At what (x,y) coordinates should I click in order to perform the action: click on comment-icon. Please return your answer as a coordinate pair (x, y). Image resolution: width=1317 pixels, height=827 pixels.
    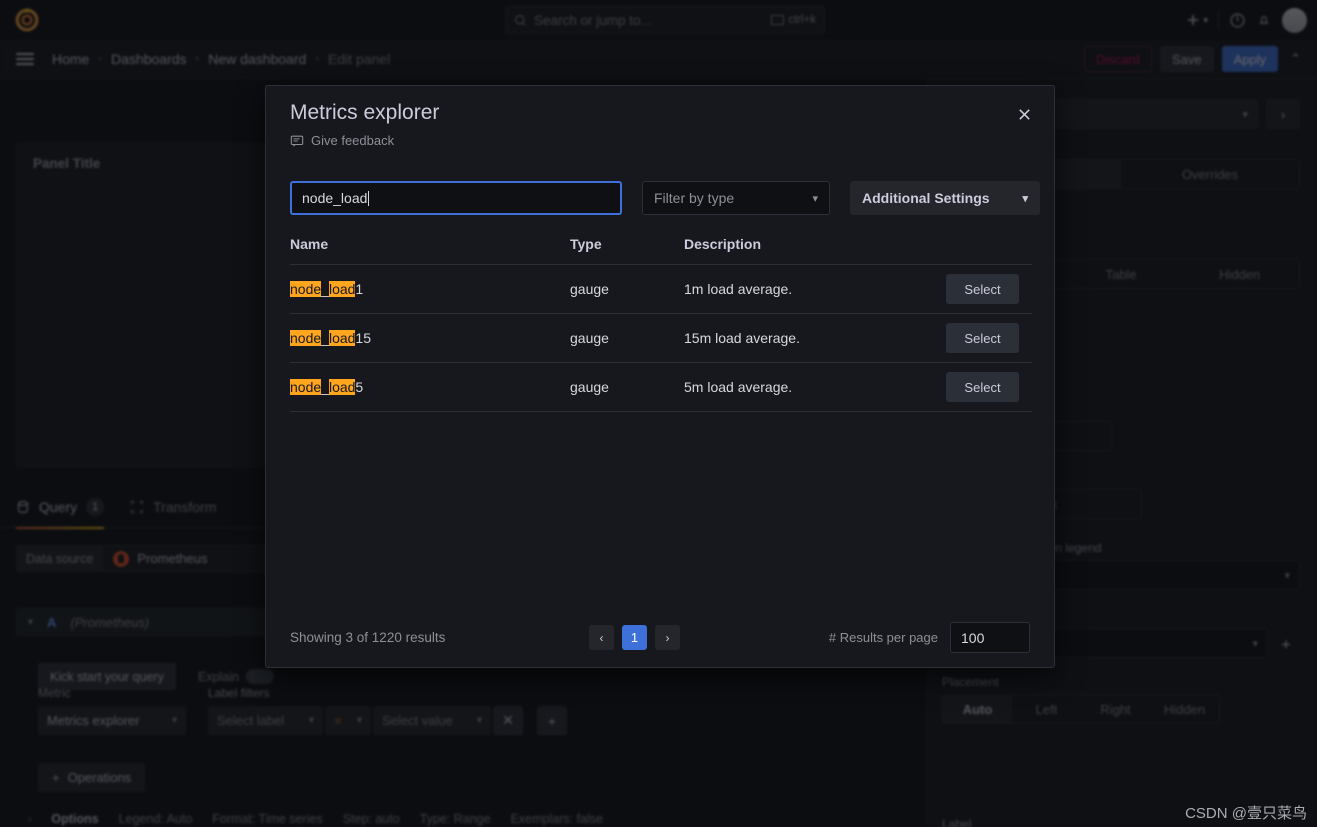
    Looking at the image, I should click on (297, 141).